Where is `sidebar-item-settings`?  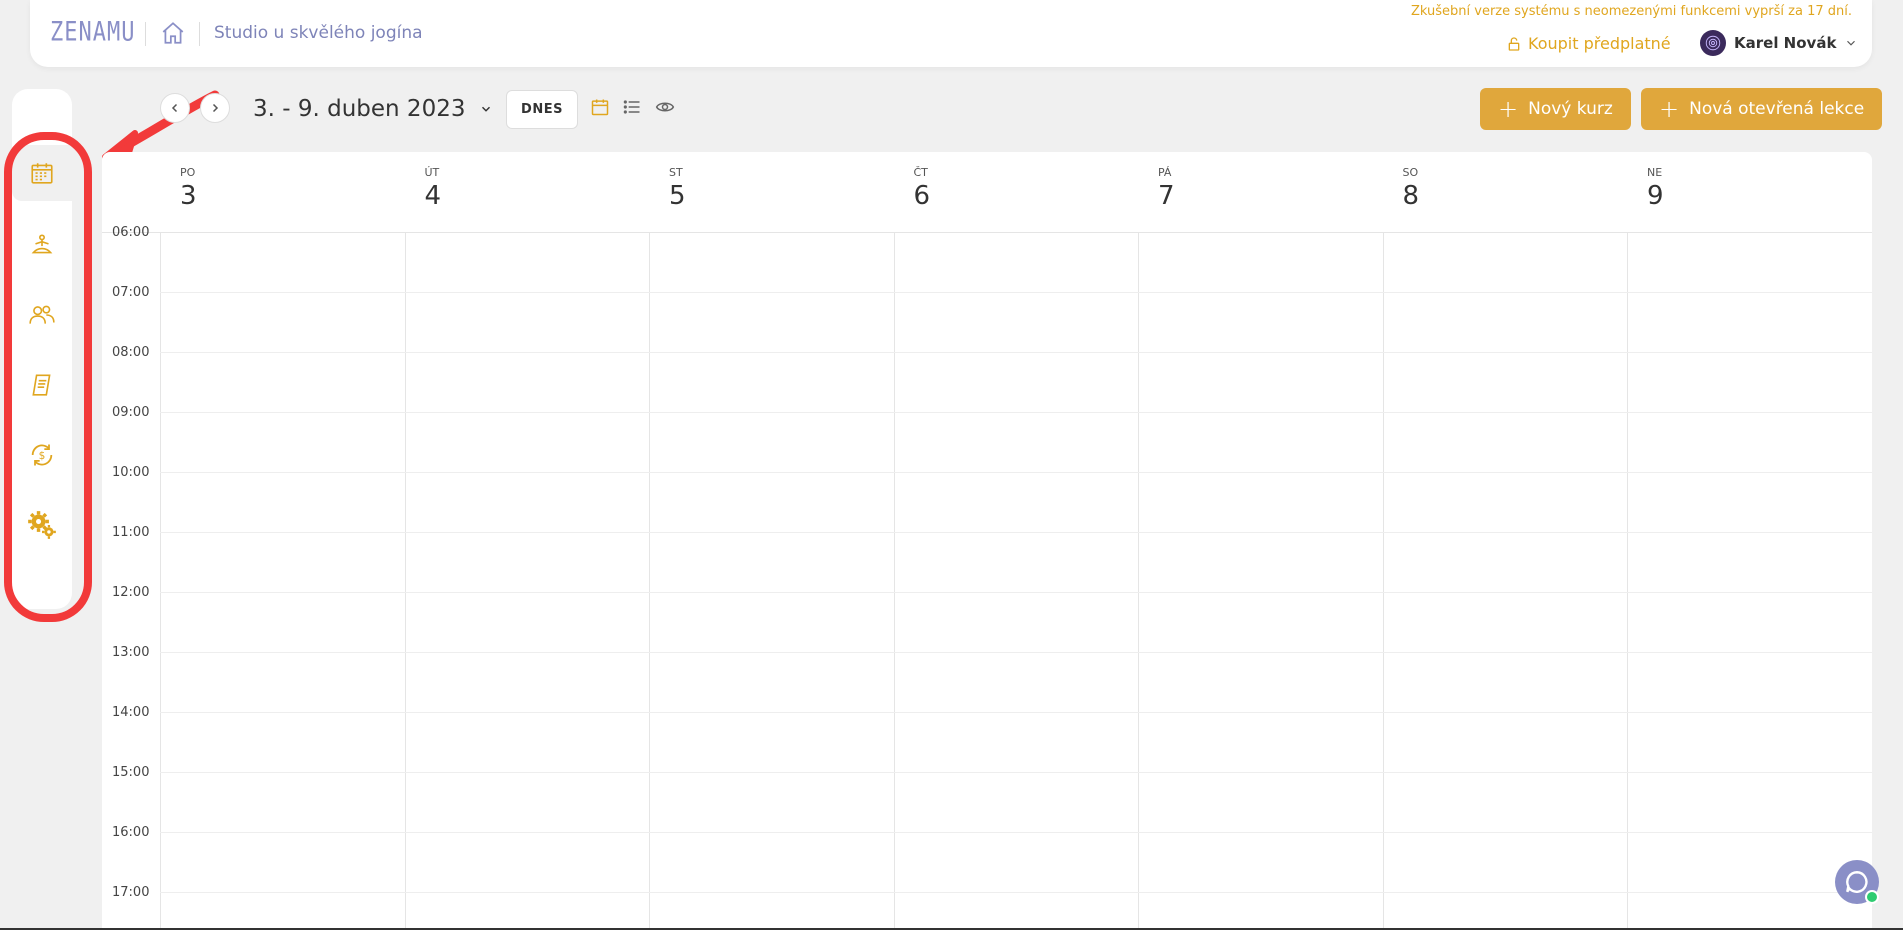 sidebar-item-settings is located at coordinates (42, 525).